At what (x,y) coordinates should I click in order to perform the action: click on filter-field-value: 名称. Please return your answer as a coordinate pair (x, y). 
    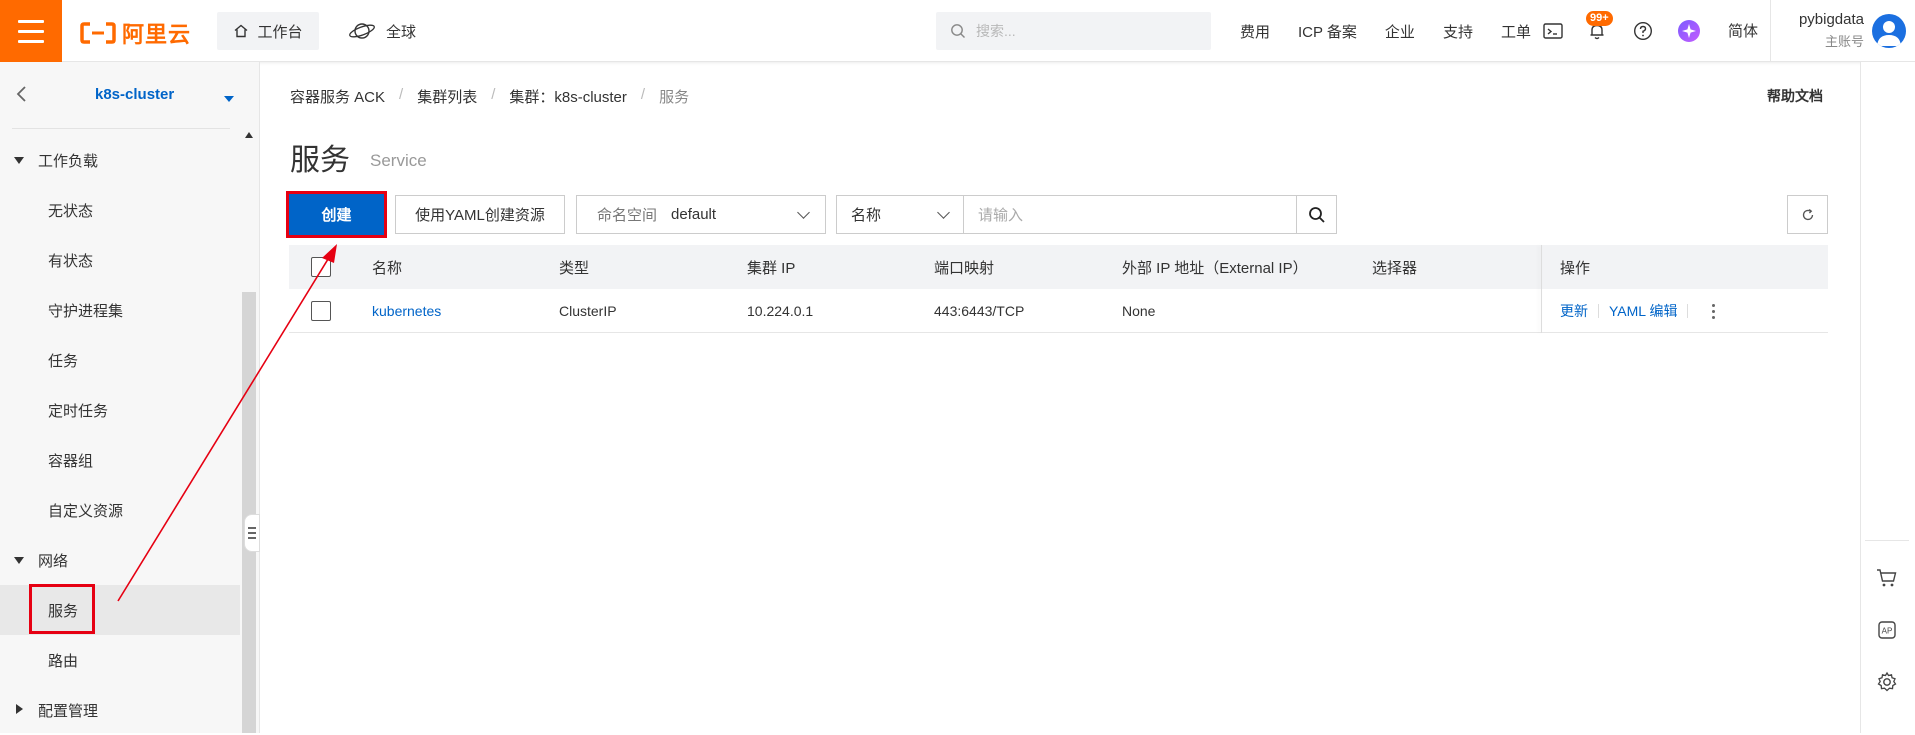
    Looking at the image, I should click on (866, 215).